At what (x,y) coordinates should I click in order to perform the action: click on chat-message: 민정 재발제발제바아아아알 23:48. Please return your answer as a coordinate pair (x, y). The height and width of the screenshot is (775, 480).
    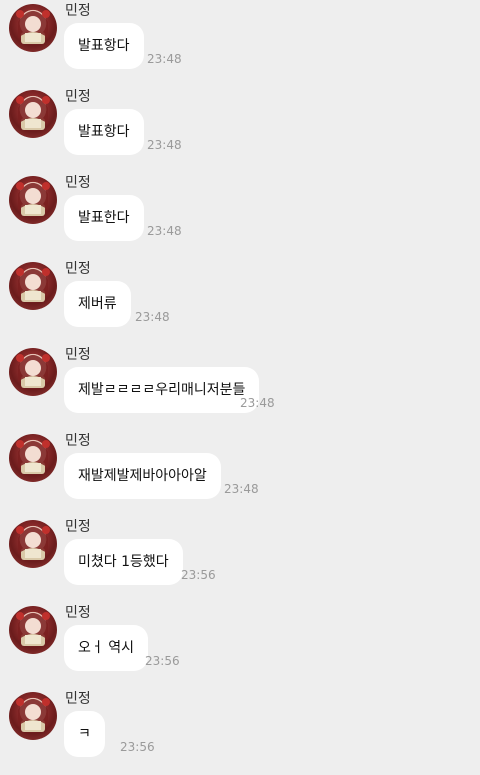
    Looking at the image, I should click on (240, 473).